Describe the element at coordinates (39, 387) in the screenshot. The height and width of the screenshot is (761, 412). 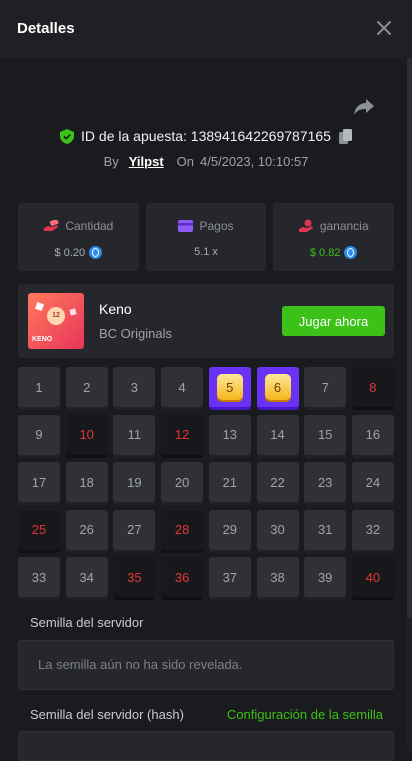
I see `keno-number-cell: 1` at that location.